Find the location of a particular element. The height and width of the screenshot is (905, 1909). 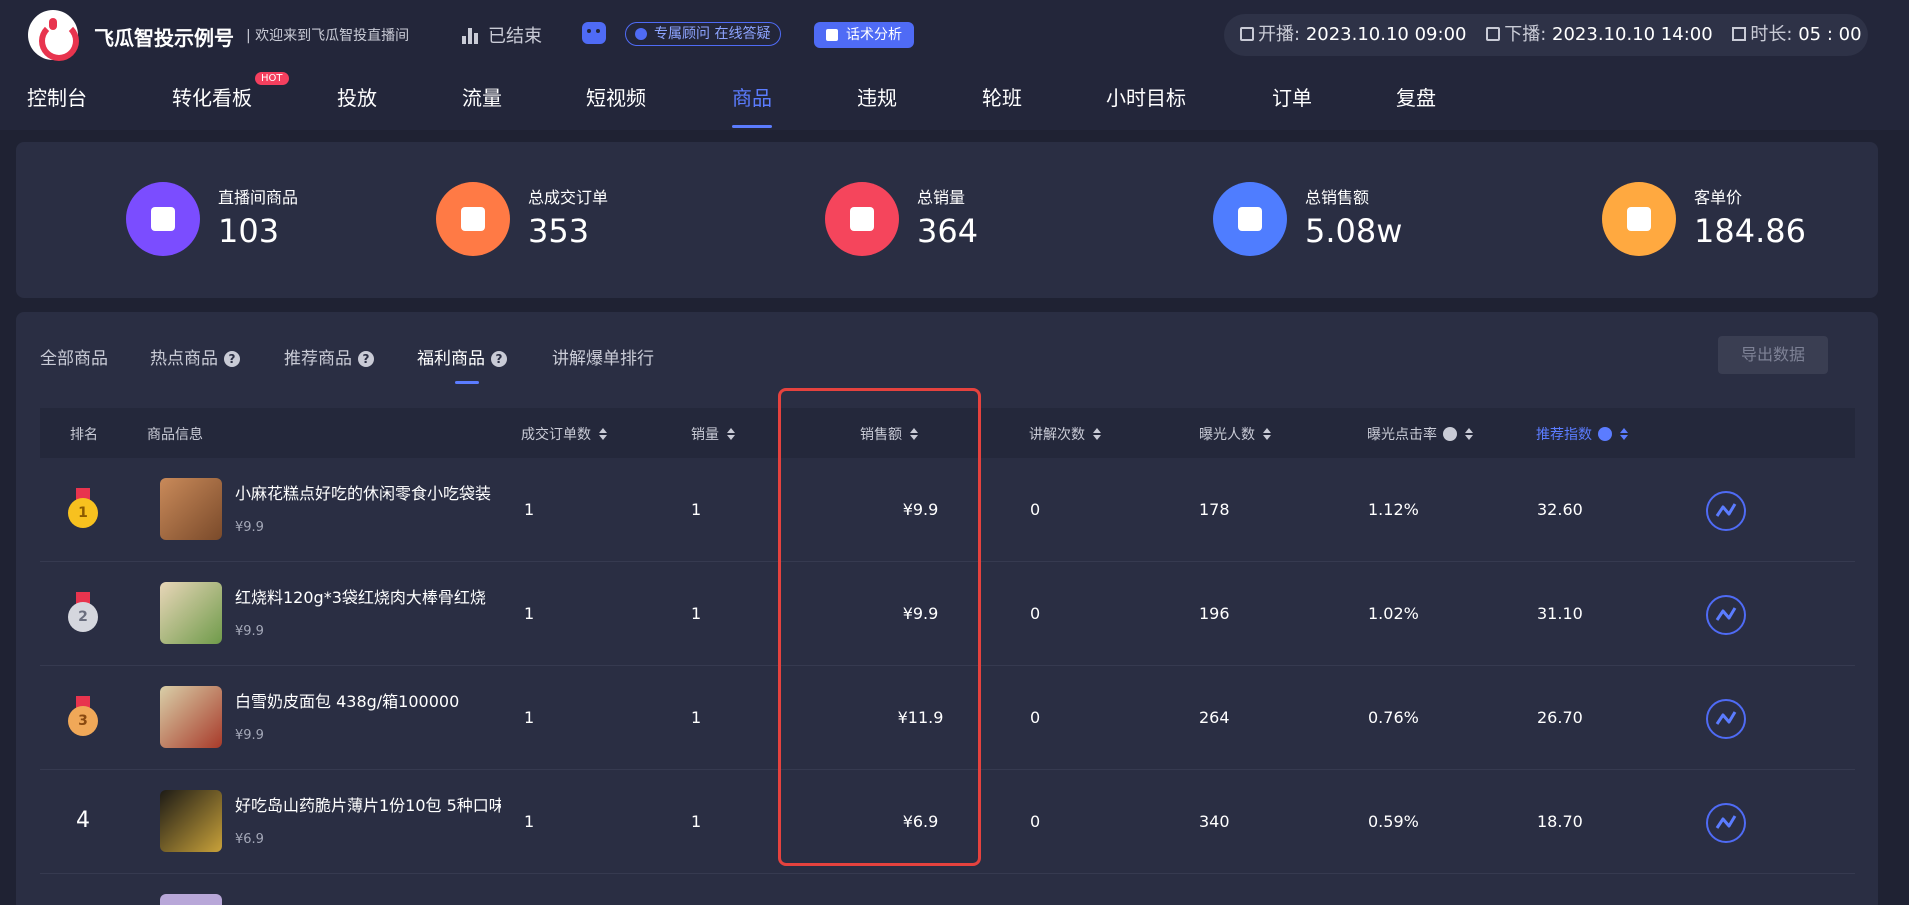

rank-value: 3 is located at coordinates (83, 721).